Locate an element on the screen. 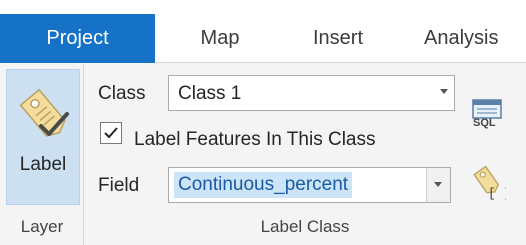 Image resolution: width=526 pixels, height=245 pixels. class-label: Class is located at coordinates (122, 93).